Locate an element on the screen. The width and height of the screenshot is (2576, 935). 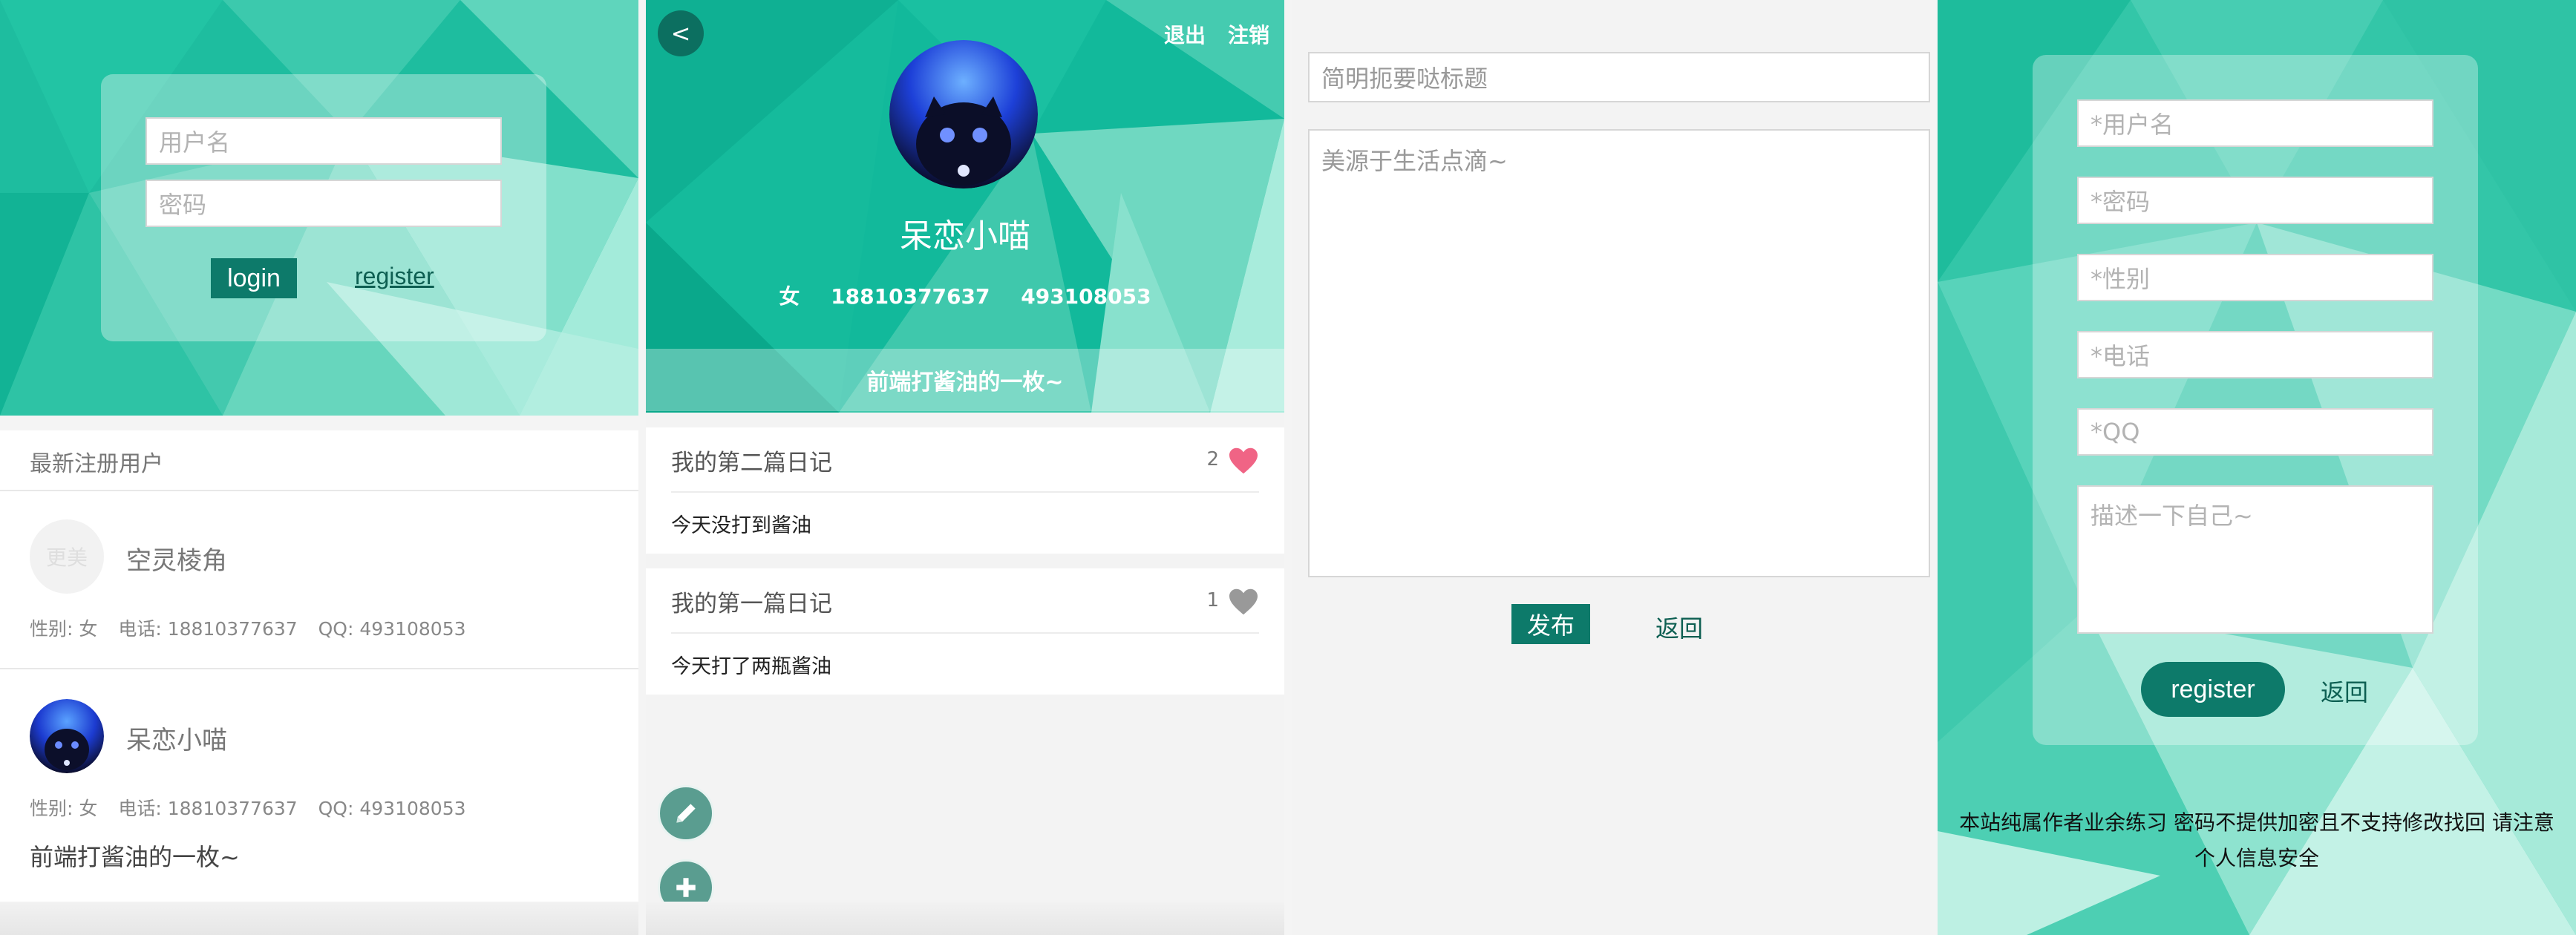
profile-meta: 女 18810377637 493108053 is located at coordinates (965, 295).